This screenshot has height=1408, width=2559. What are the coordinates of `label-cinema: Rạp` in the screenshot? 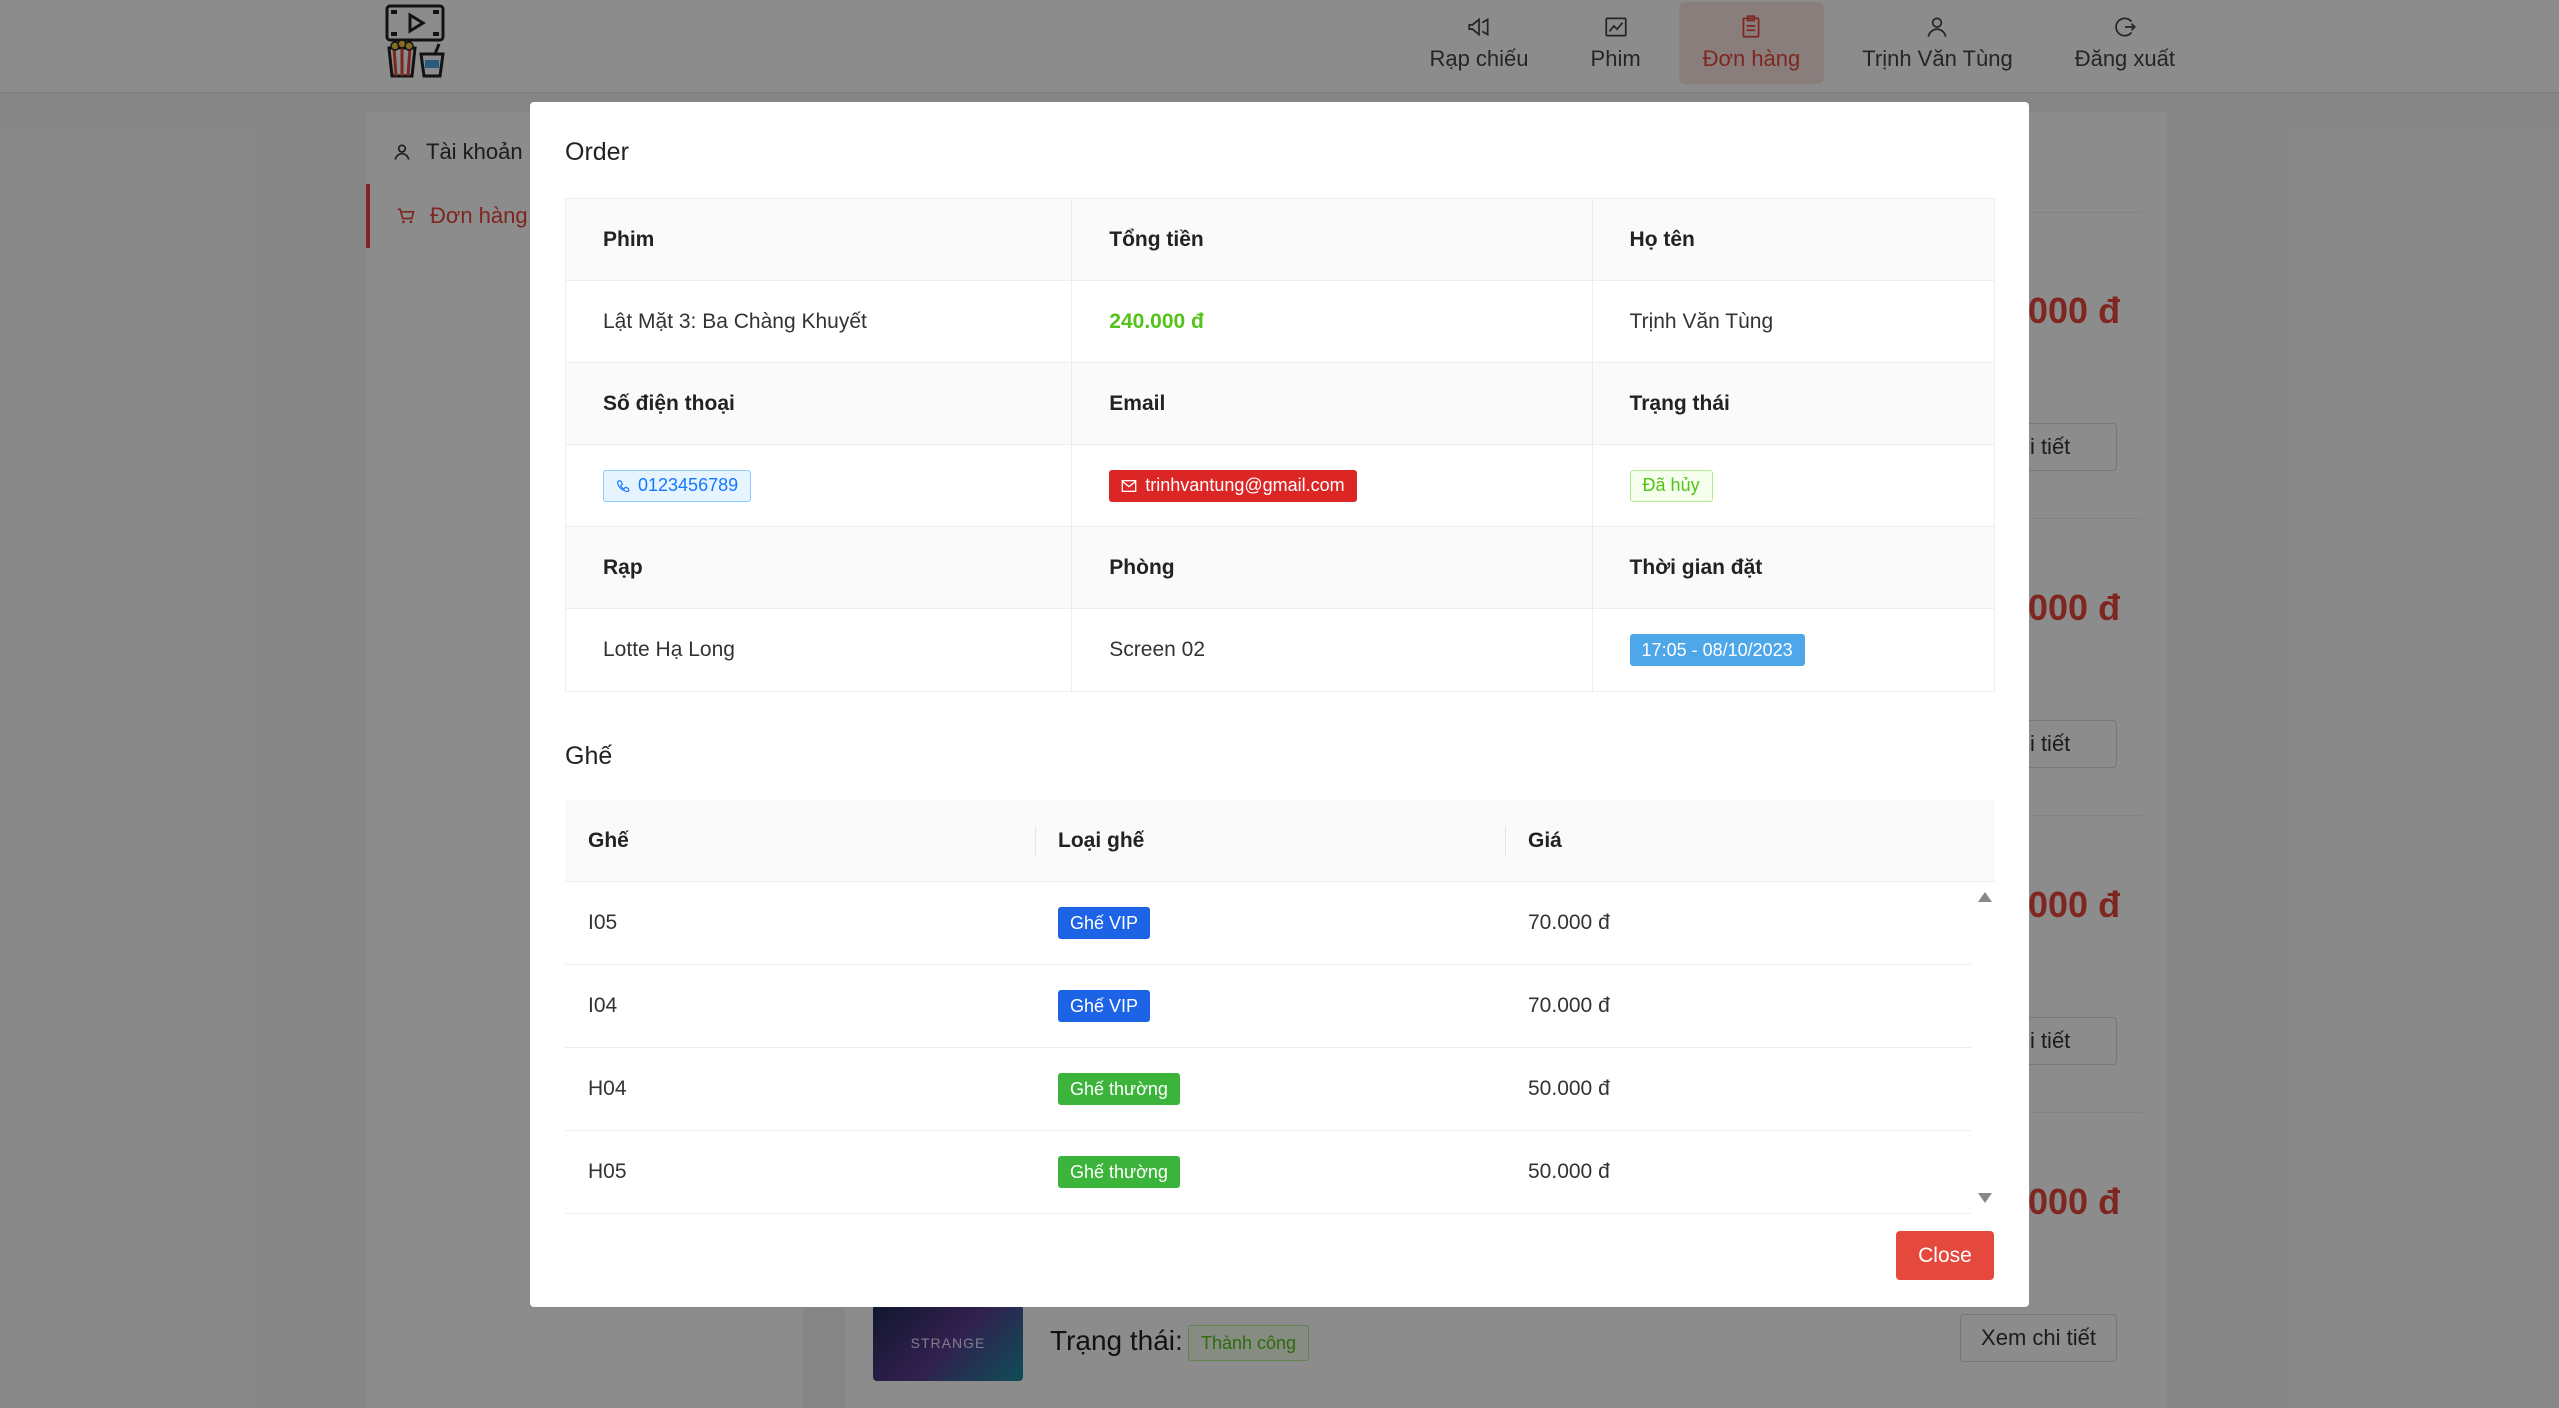 It's located at (819, 567).